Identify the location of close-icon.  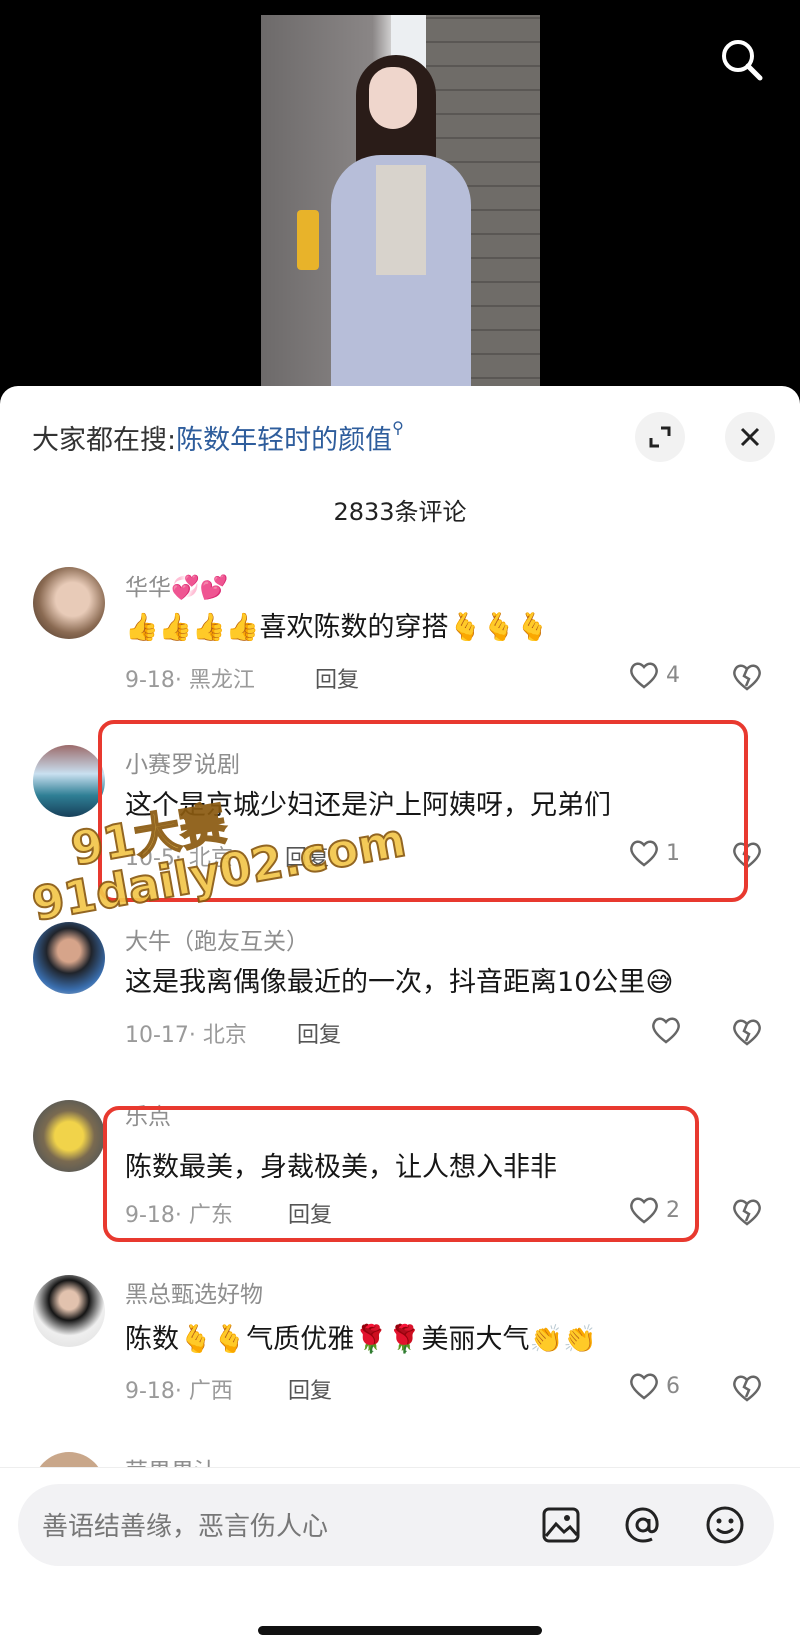
(750, 437).